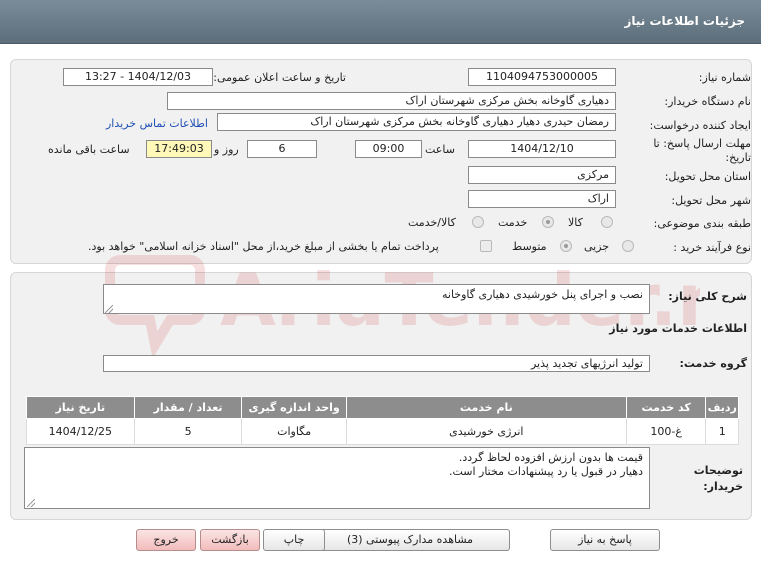 This screenshot has width=761, height=566. What do you see at coordinates (713, 363) in the screenshot?
I see `service-group-label: گروه خدمت:` at bounding box center [713, 363].